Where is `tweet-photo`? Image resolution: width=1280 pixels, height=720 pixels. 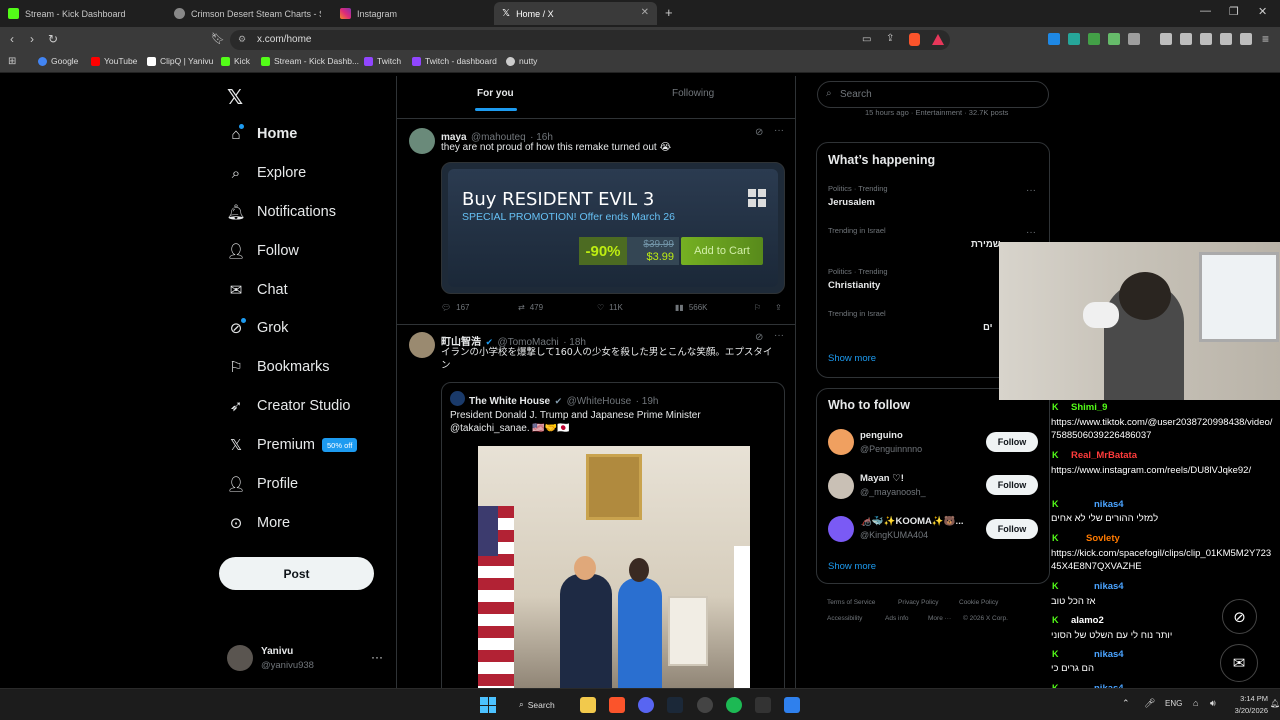
tweet-photo is located at coordinates (614, 567).